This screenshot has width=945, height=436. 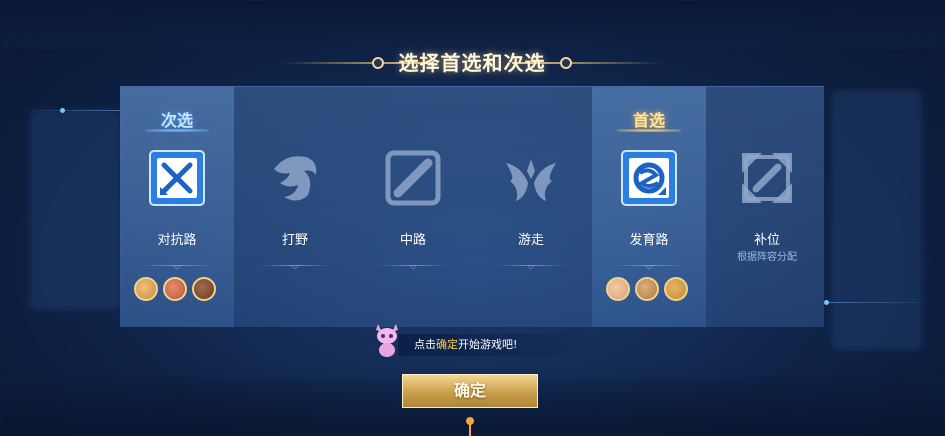 What do you see at coordinates (177, 240) in the screenshot?
I see `lane-name: 对抗路` at bounding box center [177, 240].